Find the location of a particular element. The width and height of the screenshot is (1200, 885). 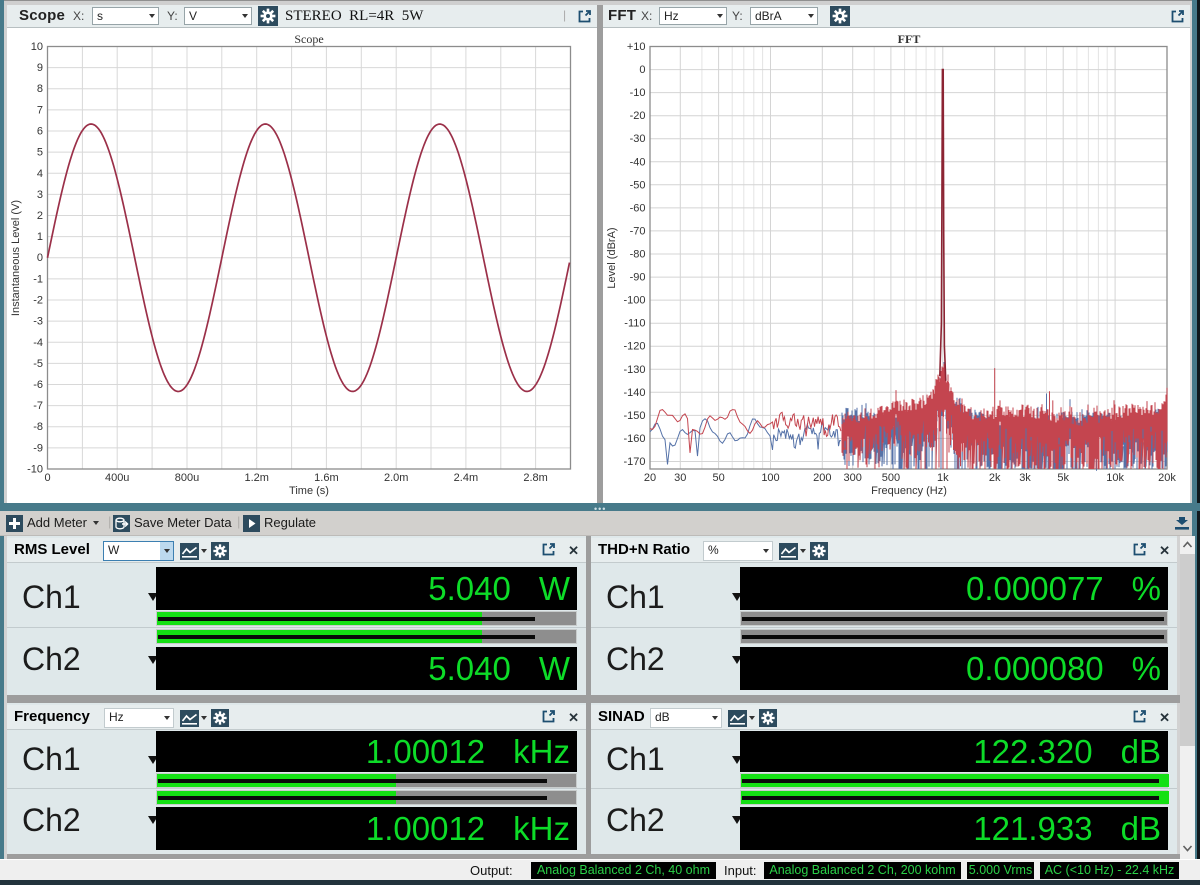

svg-text: 3 is located at coordinates (40, 195).